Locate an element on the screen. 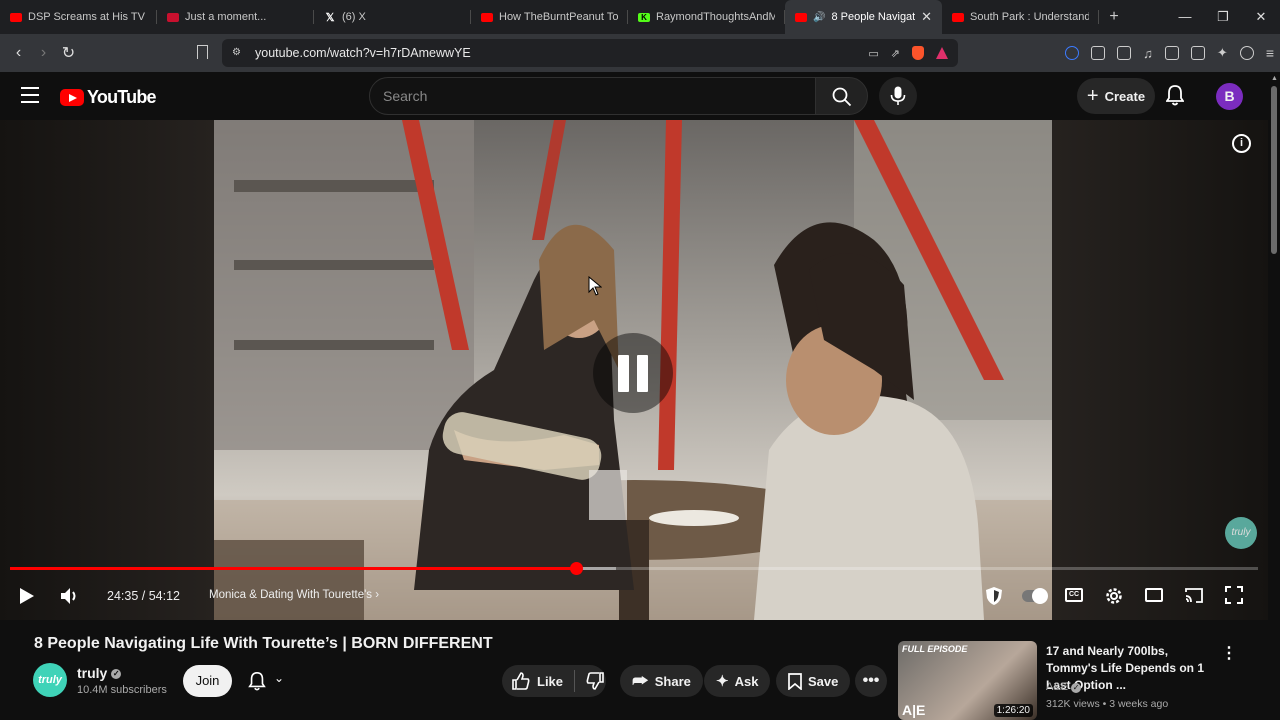 Image resolution: width=1280 pixels, height=720 pixels. settings-gear-icon is located at coordinates (1114, 596).